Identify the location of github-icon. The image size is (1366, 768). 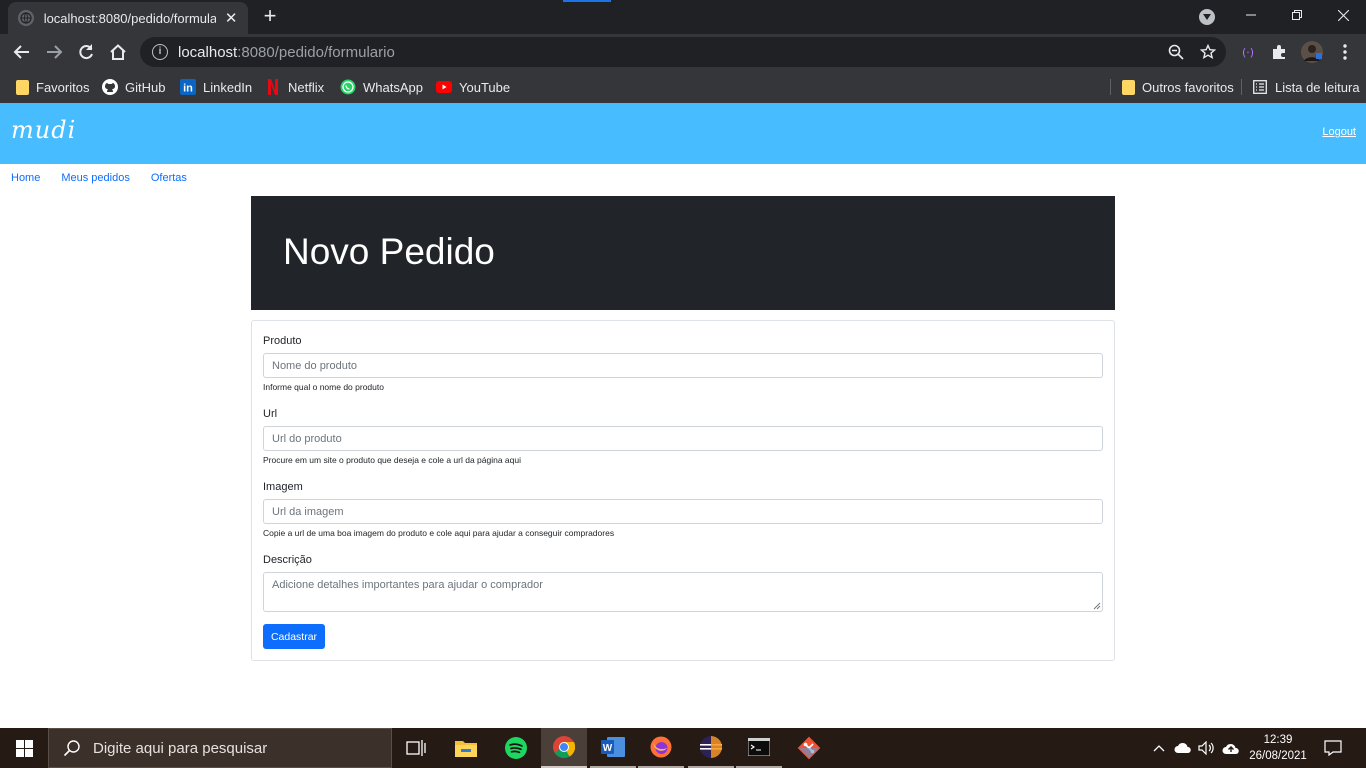
(110, 87).